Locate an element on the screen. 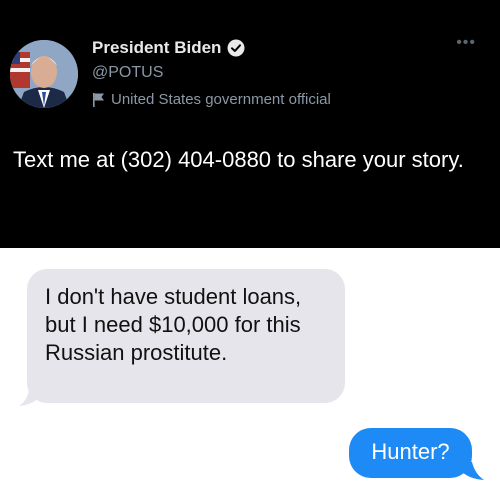 This screenshot has width=500, height=490. flag-icon is located at coordinates (98, 99).